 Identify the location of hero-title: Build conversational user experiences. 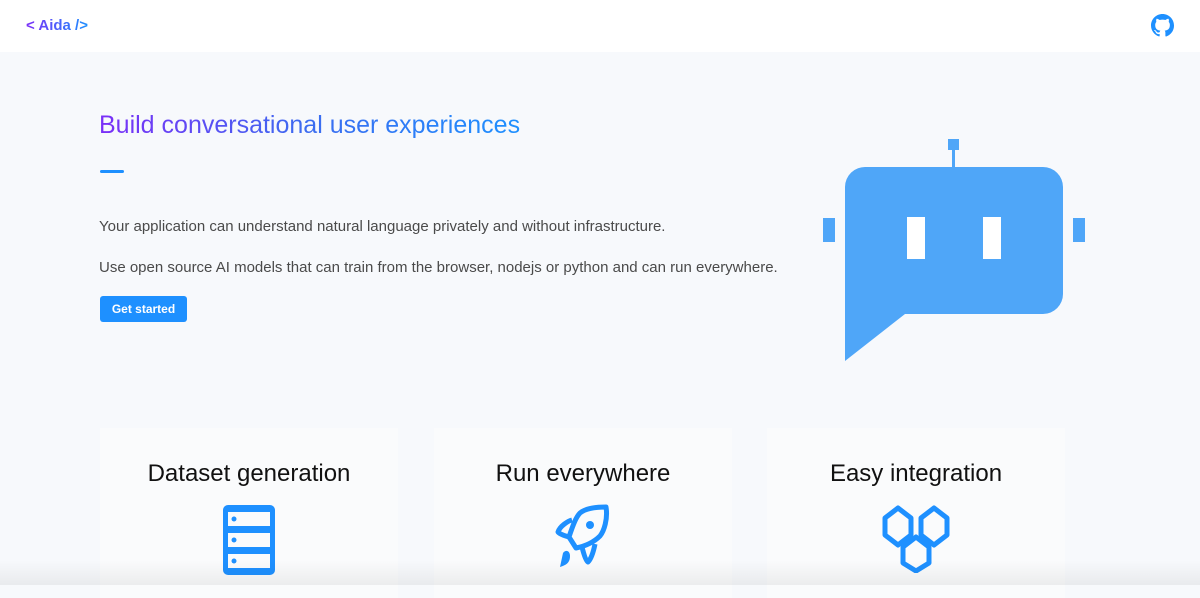
(310, 125).